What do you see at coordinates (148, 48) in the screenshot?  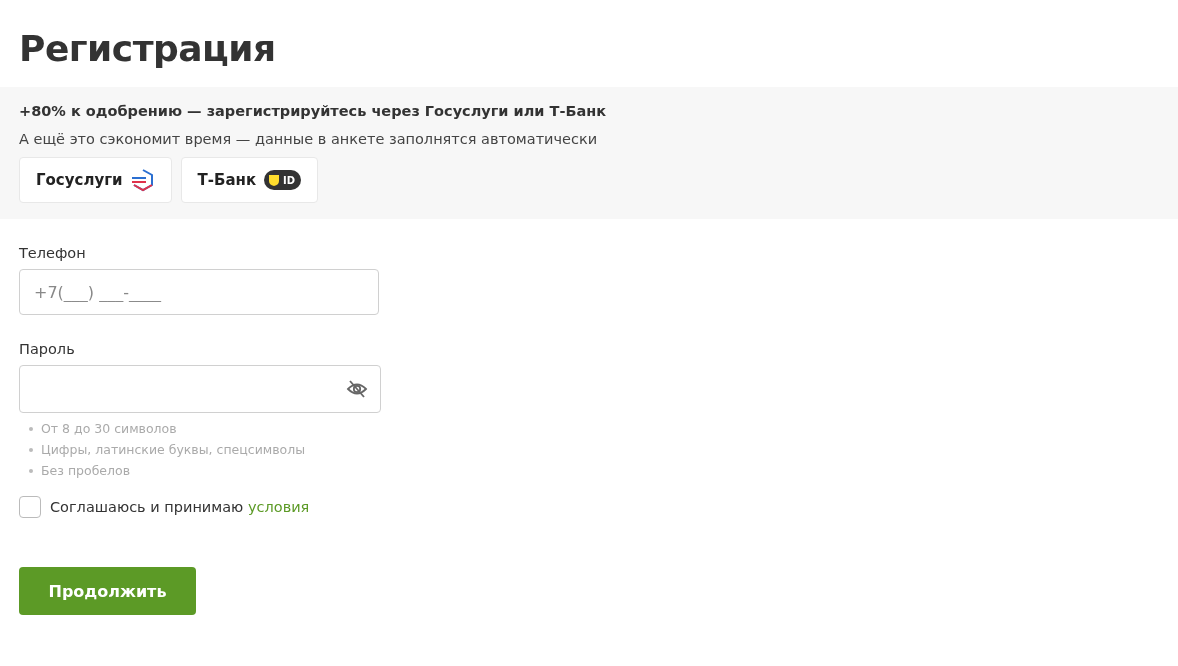 I see `page-title: Регистрация` at bounding box center [148, 48].